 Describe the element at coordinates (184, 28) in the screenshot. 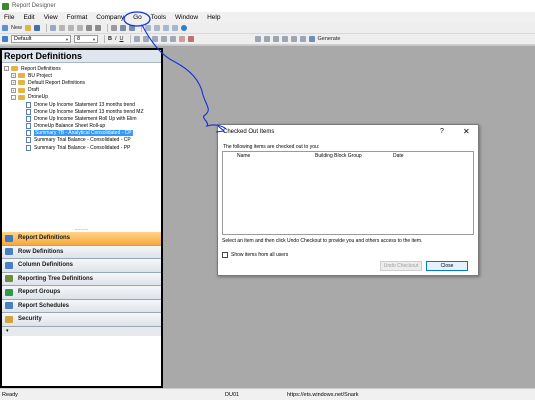

I see `help-icon` at that location.